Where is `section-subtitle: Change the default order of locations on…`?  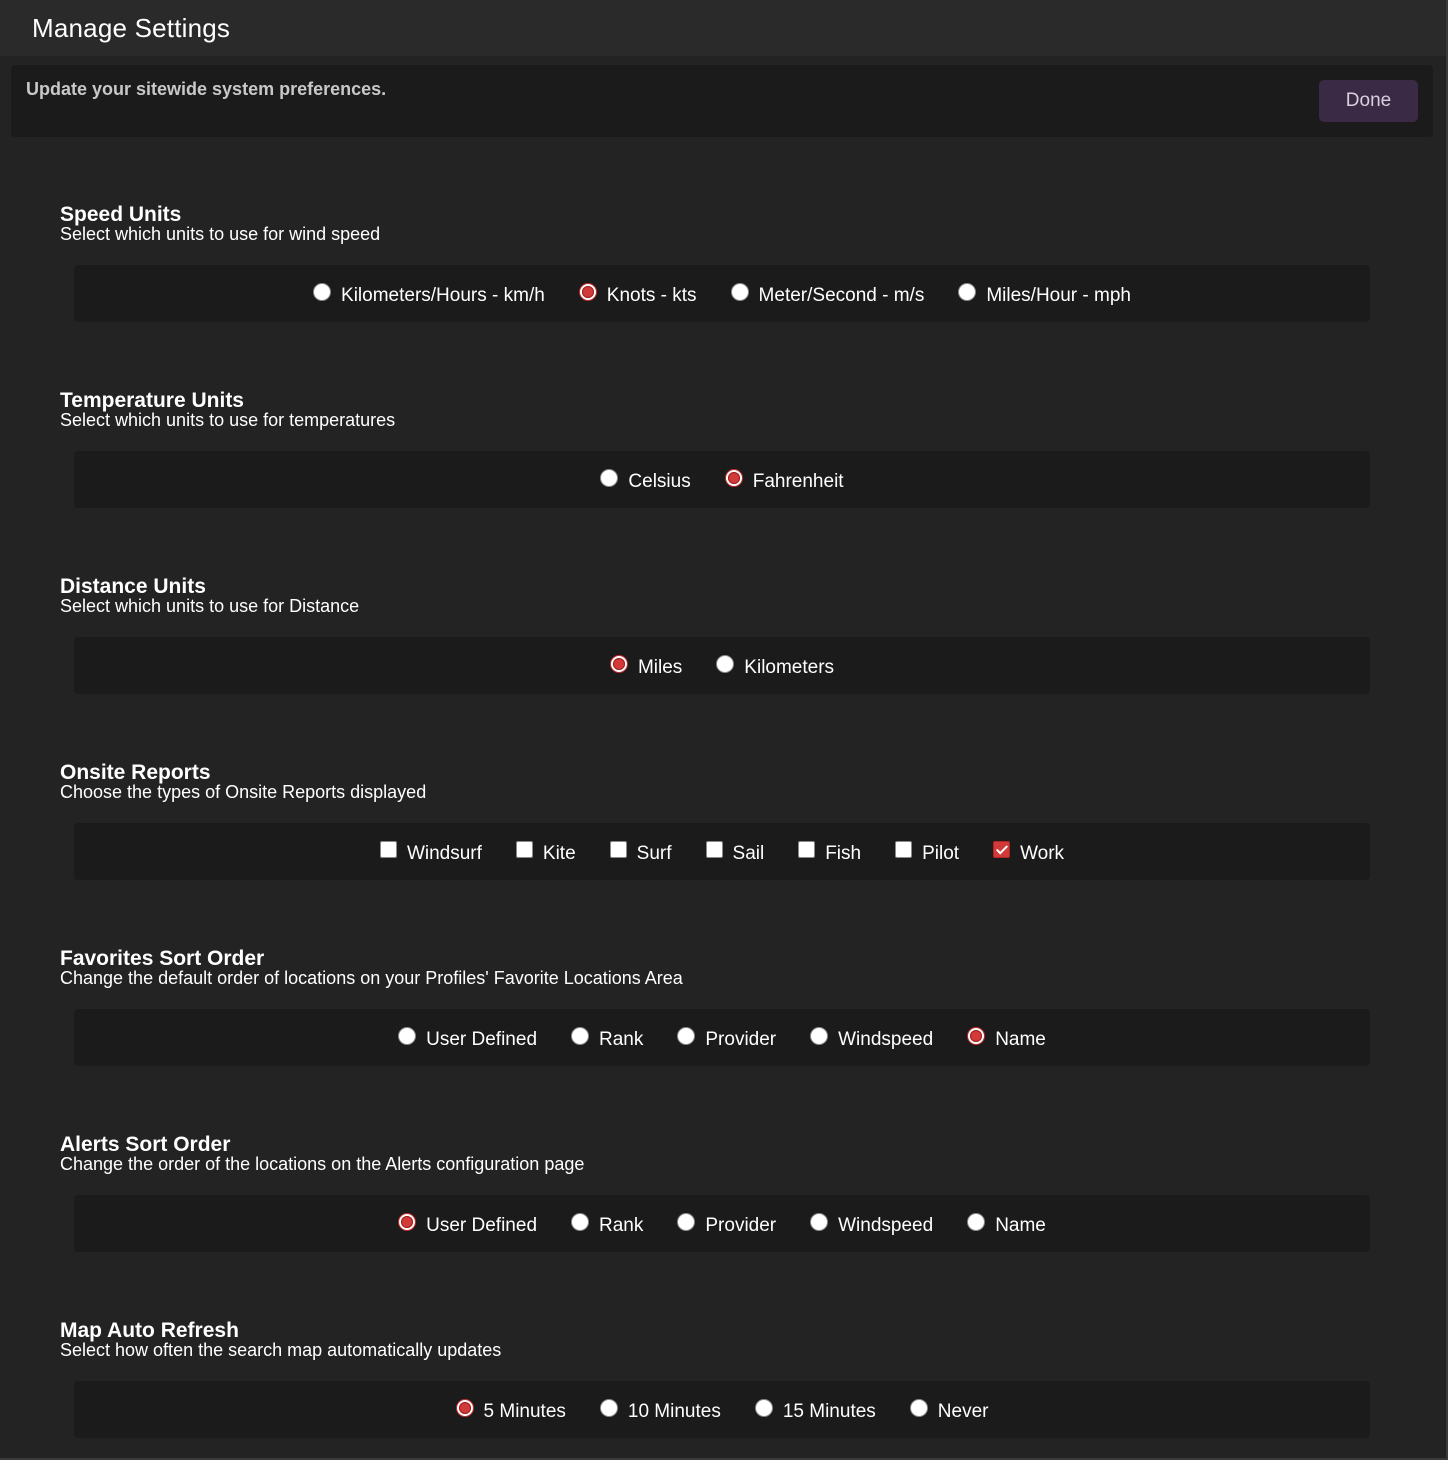 section-subtitle: Change the default order of locations on… is located at coordinates (371, 978).